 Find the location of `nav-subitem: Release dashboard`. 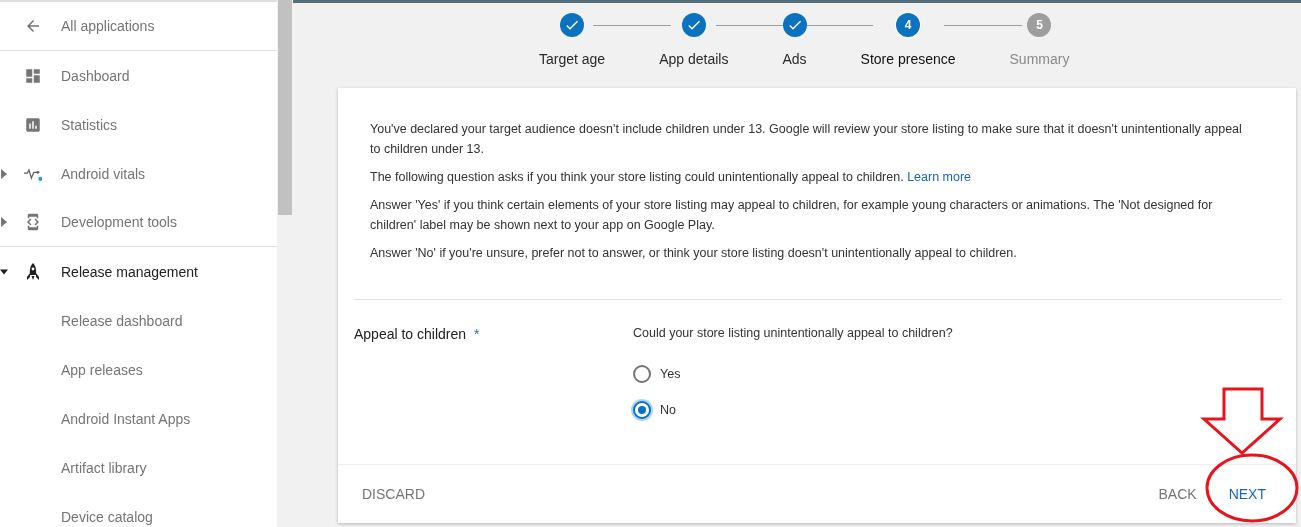

nav-subitem: Release dashboard is located at coordinates (122, 320).